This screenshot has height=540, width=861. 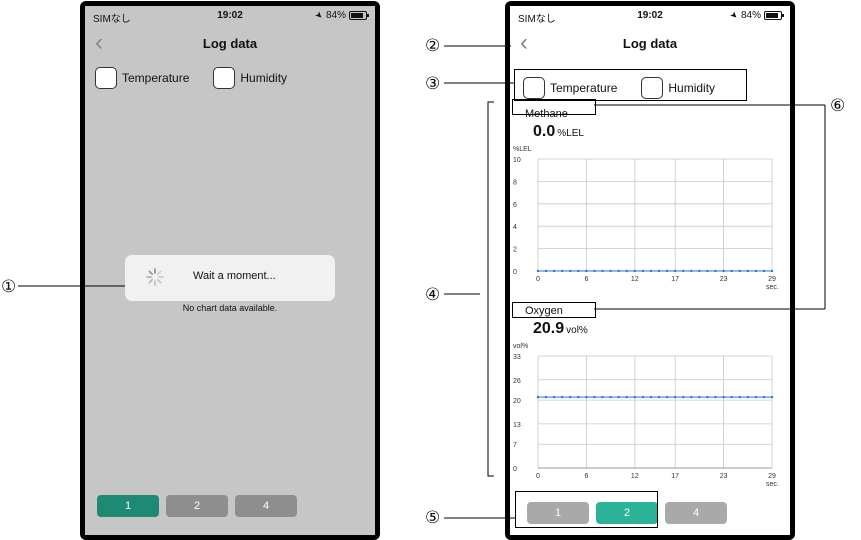 What do you see at coordinates (433, 517) in the screenshot?
I see `callout-5: ⑤` at bounding box center [433, 517].